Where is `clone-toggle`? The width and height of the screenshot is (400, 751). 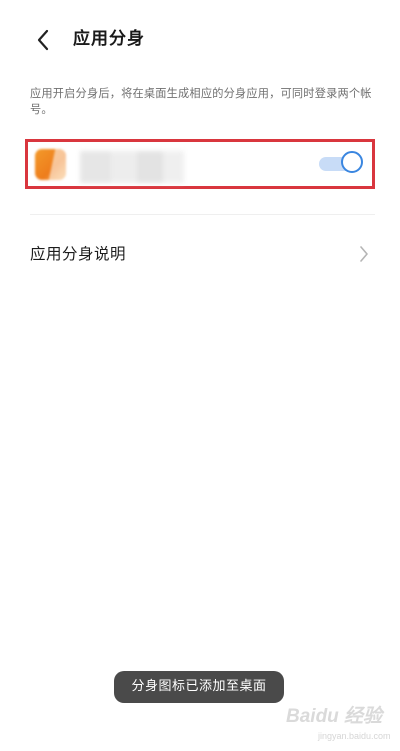
clone-toggle is located at coordinates (341, 164).